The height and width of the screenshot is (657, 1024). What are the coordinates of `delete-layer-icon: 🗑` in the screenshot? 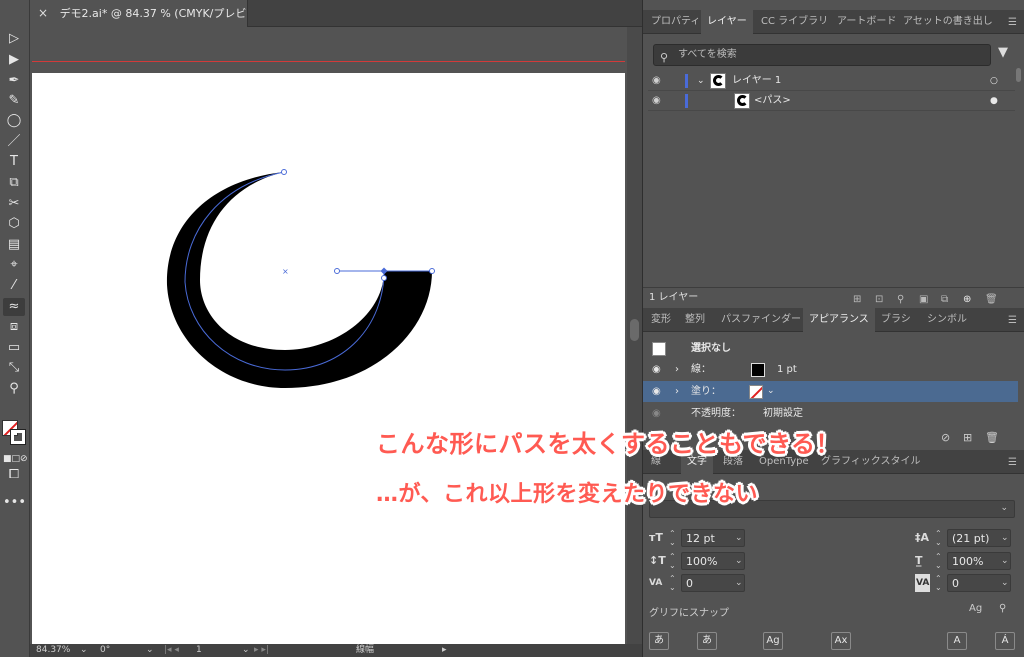 It's located at (991, 300).